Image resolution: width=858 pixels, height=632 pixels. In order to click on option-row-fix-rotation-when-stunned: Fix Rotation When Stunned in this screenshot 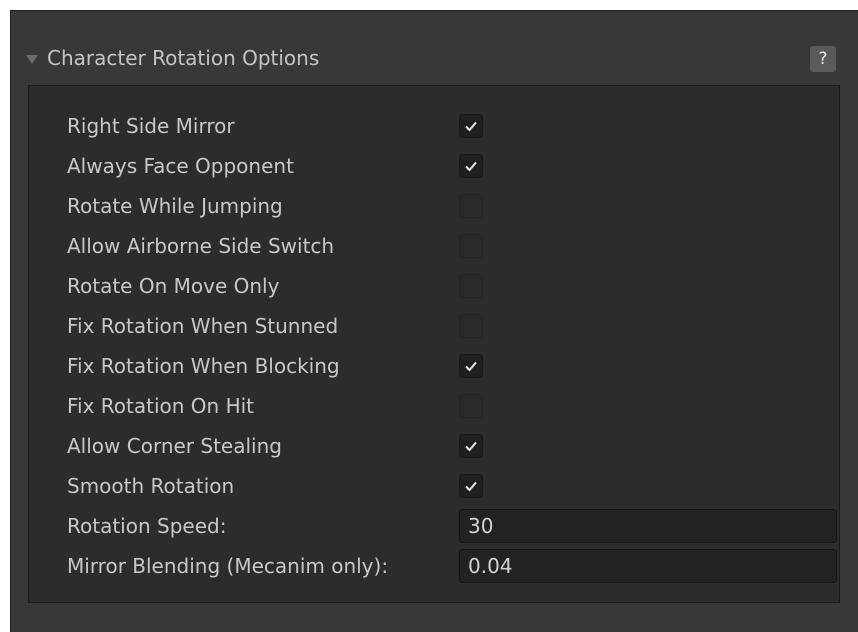, I will do `click(202, 326)`.